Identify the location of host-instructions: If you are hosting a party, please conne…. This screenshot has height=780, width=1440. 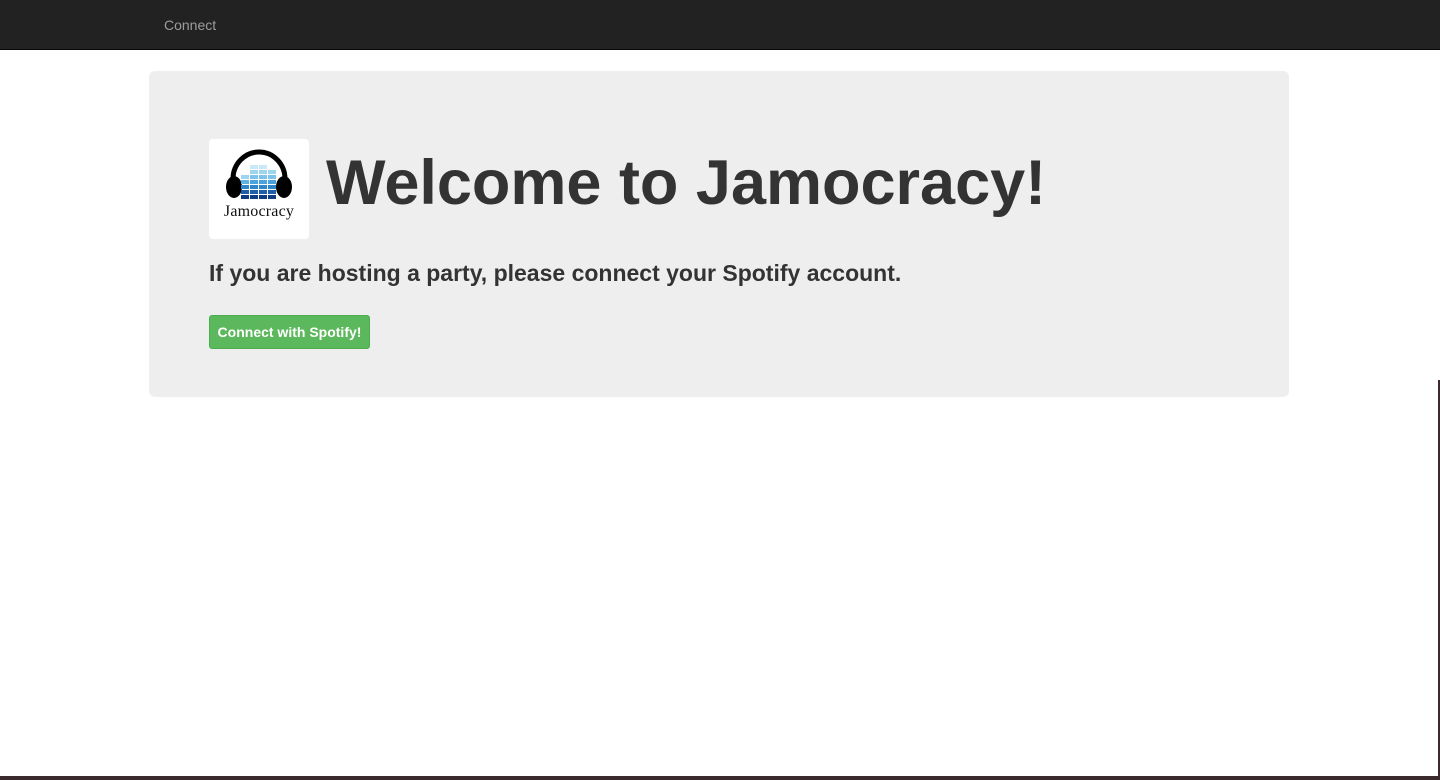
(555, 273).